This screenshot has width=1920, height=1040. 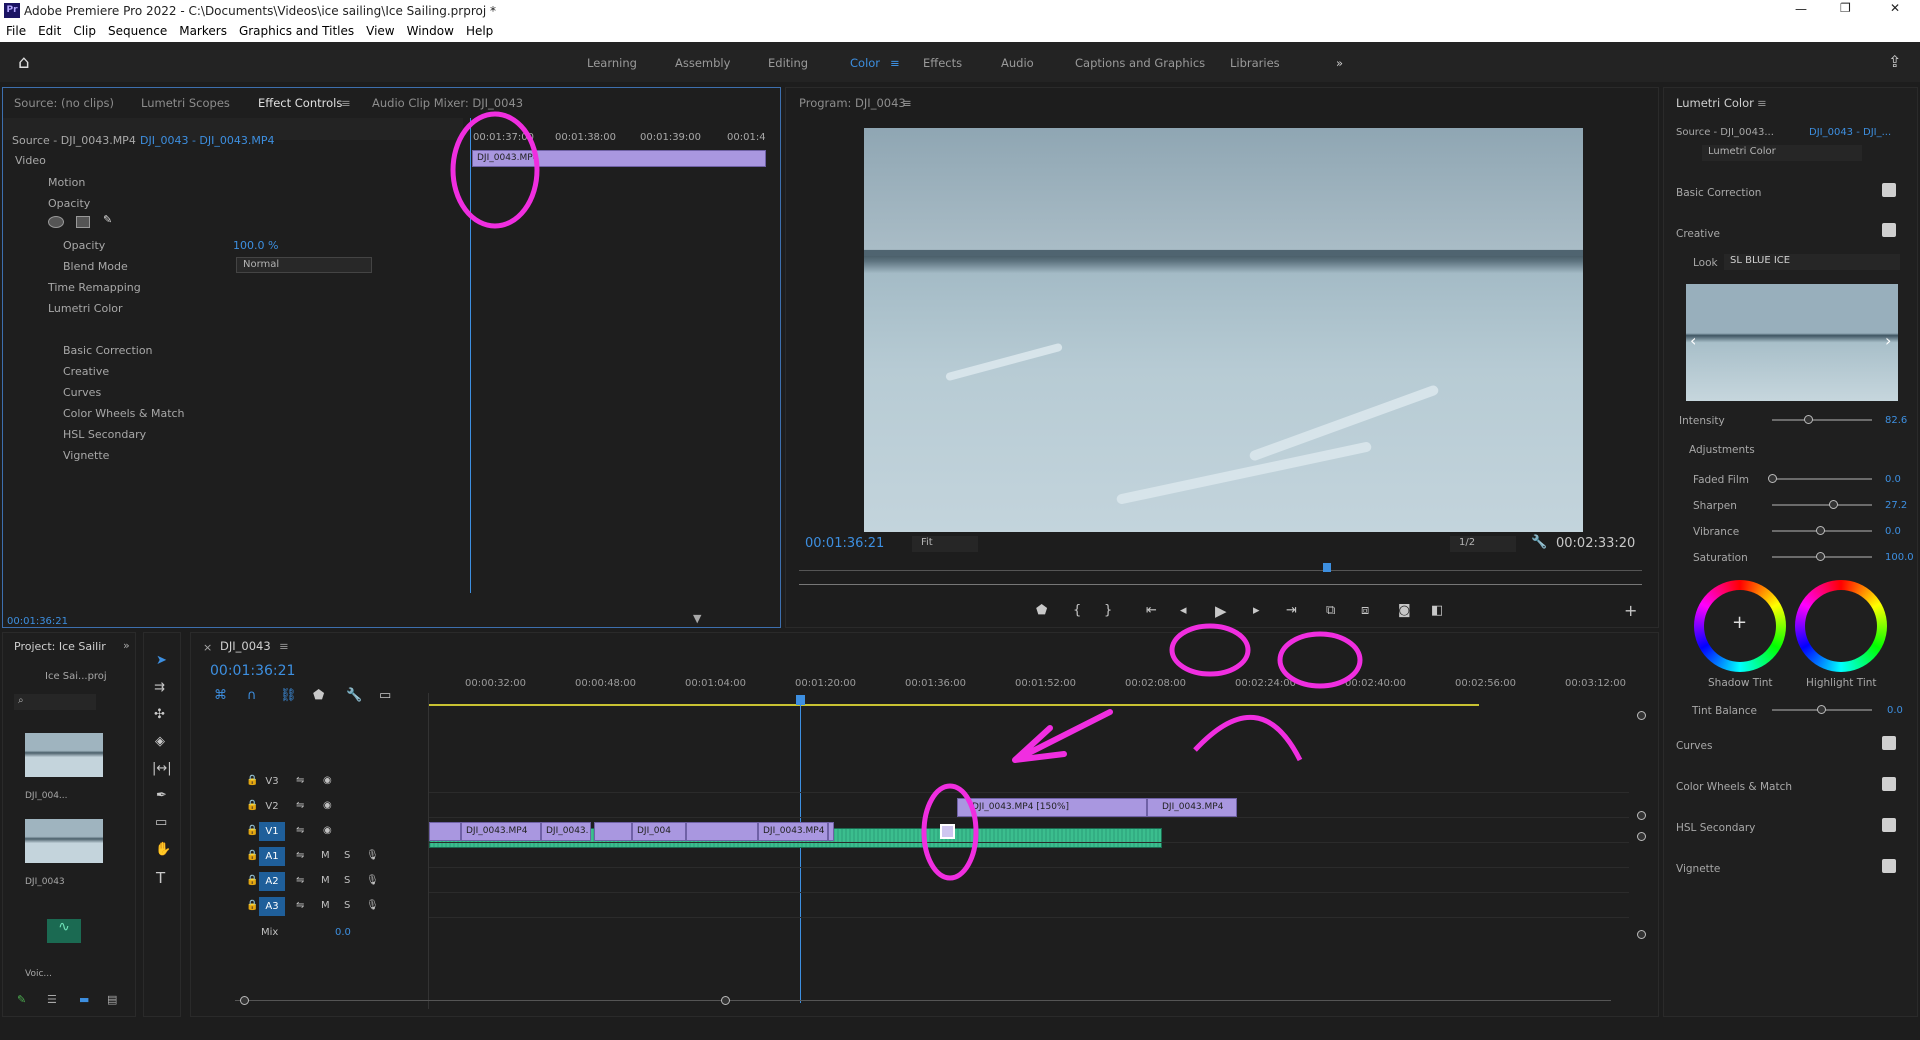 What do you see at coordinates (950, 832) in the screenshot?
I see `annotation-circle-timeline-clip` at bounding box center [950, 832].